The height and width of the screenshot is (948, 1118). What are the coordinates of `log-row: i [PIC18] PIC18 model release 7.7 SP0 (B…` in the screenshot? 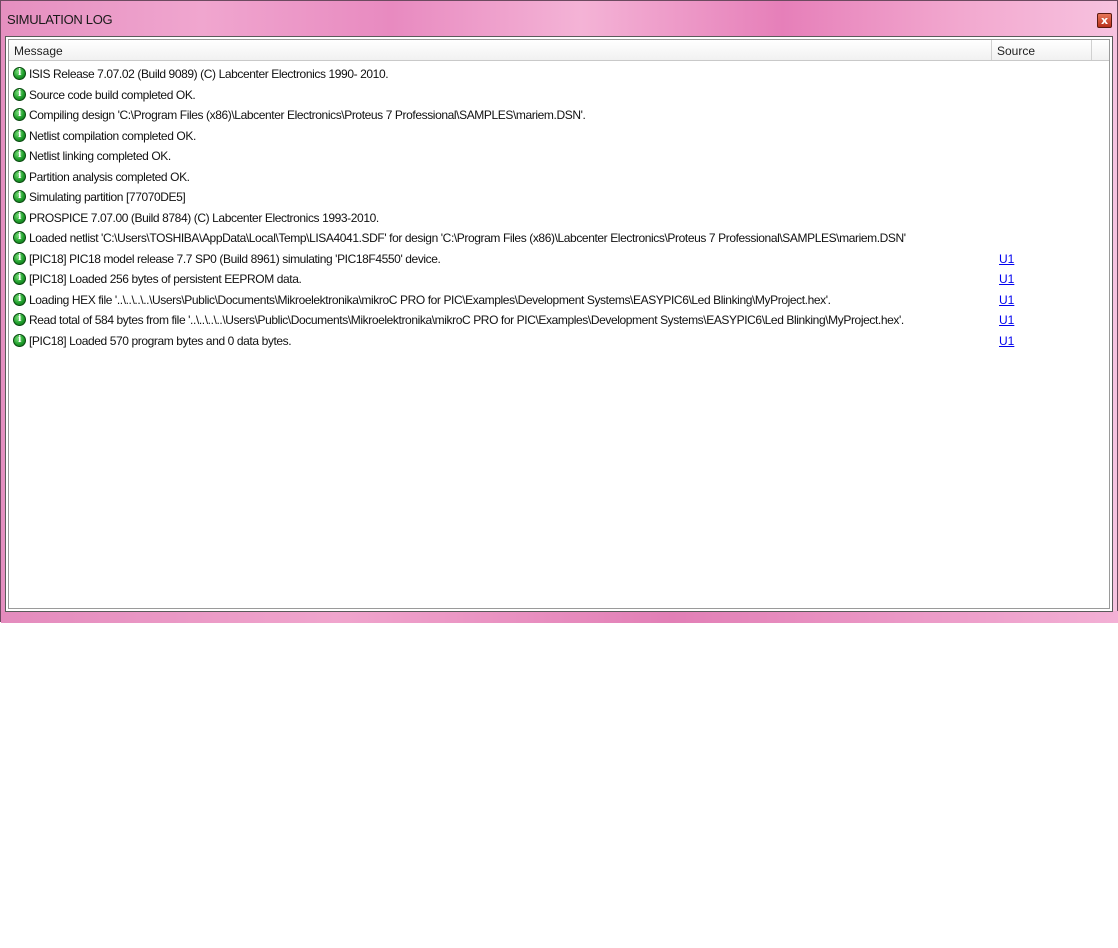 It's located at (549, 259).